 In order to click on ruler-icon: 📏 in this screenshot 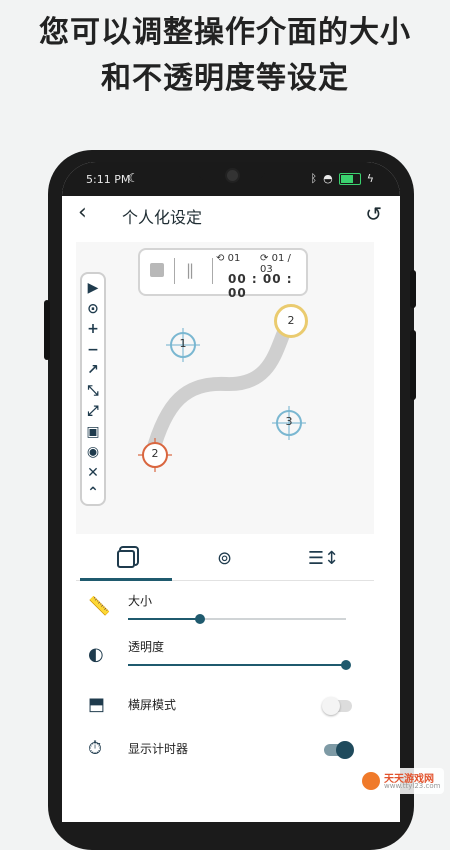, I will do `click(99, 606)`.